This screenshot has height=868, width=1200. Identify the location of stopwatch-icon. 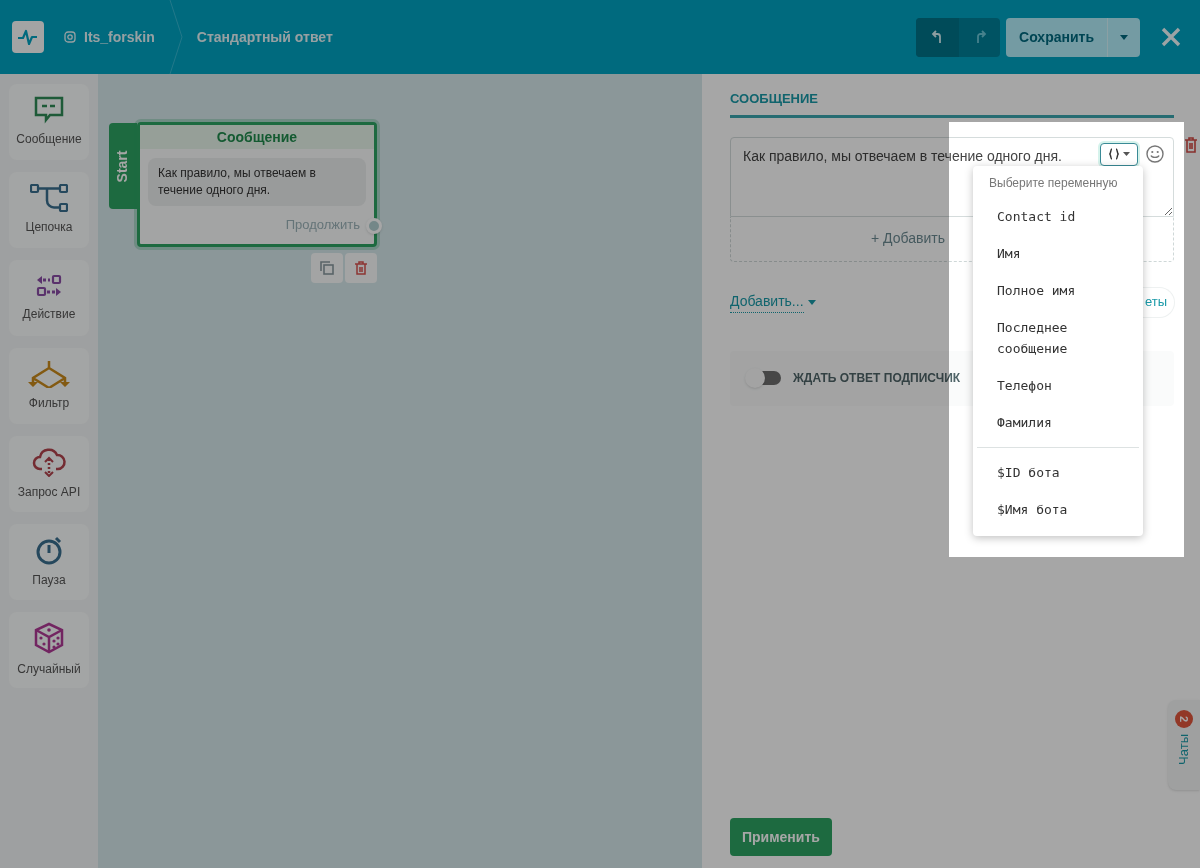
(49, 550).